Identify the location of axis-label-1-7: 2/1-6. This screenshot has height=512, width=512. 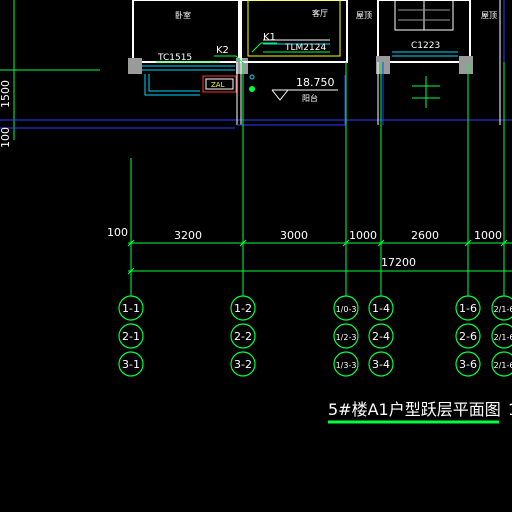
(503, 309).